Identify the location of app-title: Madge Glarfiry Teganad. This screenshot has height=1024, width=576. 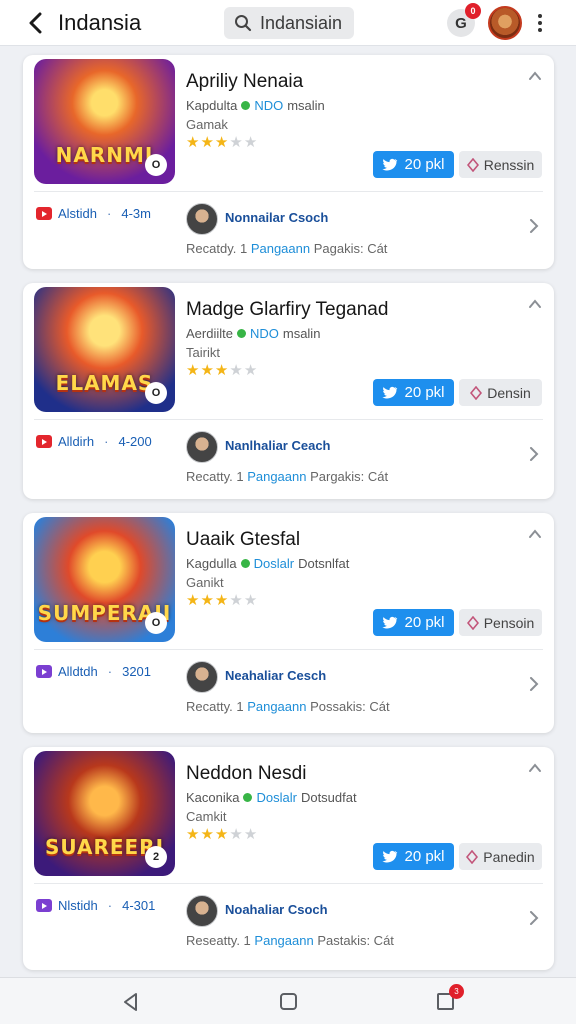
(287, 310).